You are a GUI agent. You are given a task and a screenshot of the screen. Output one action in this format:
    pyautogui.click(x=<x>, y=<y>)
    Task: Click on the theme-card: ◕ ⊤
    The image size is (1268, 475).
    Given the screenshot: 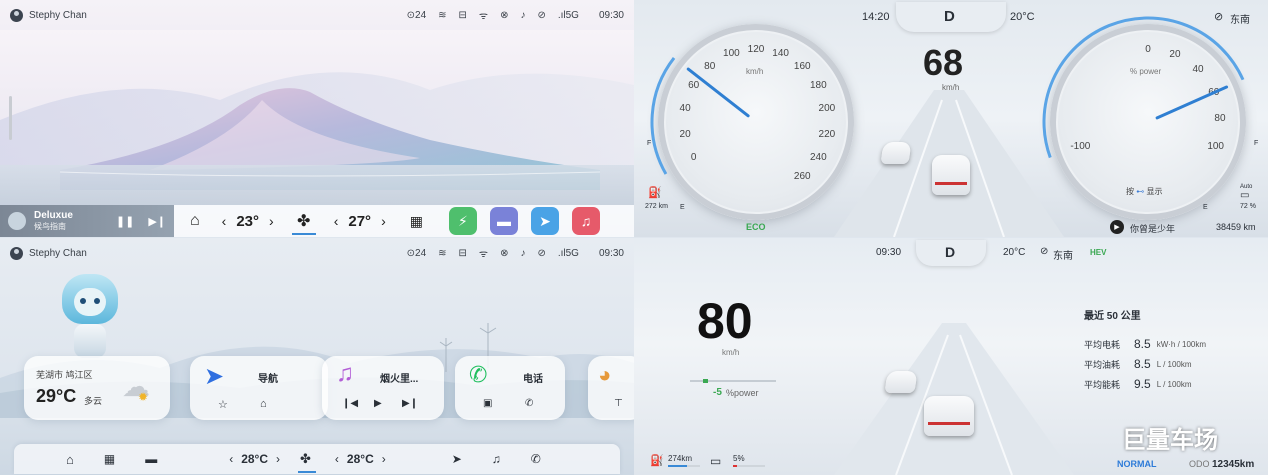 What is the action you would take?
    pyautogui.click(x=611, y=388)
    